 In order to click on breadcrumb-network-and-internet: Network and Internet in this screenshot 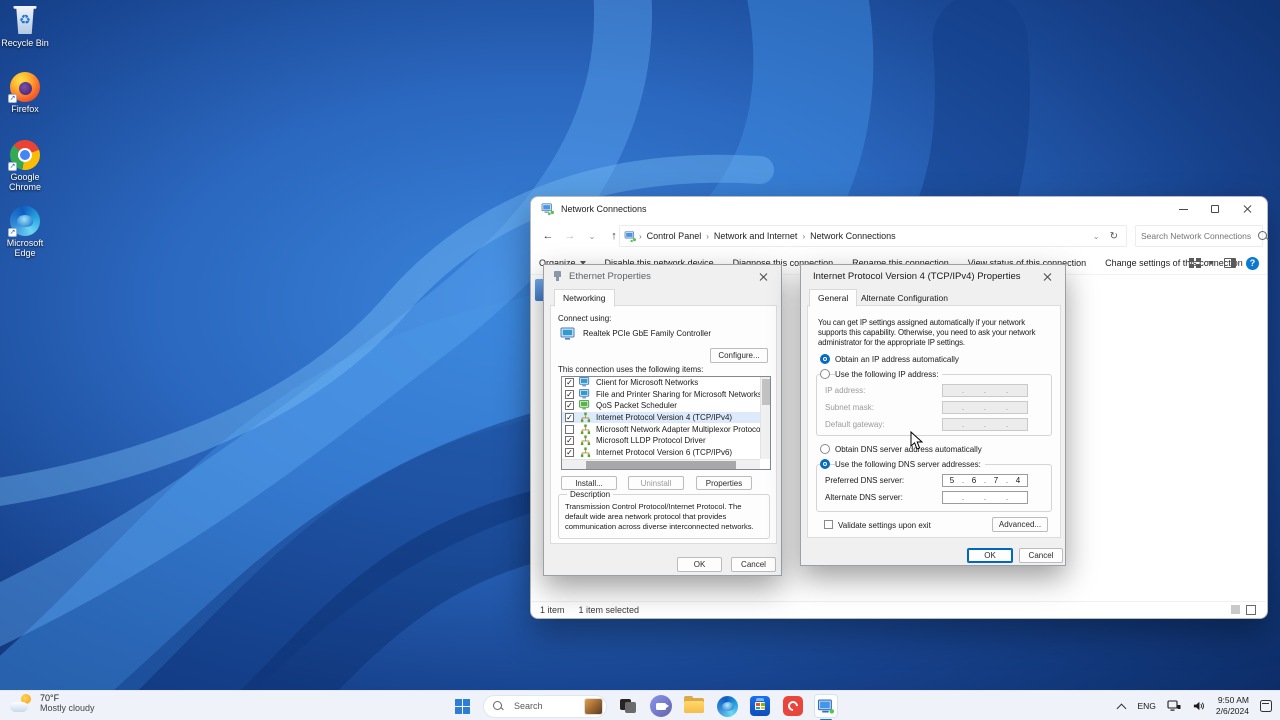, I will do `click(756, 236)`.